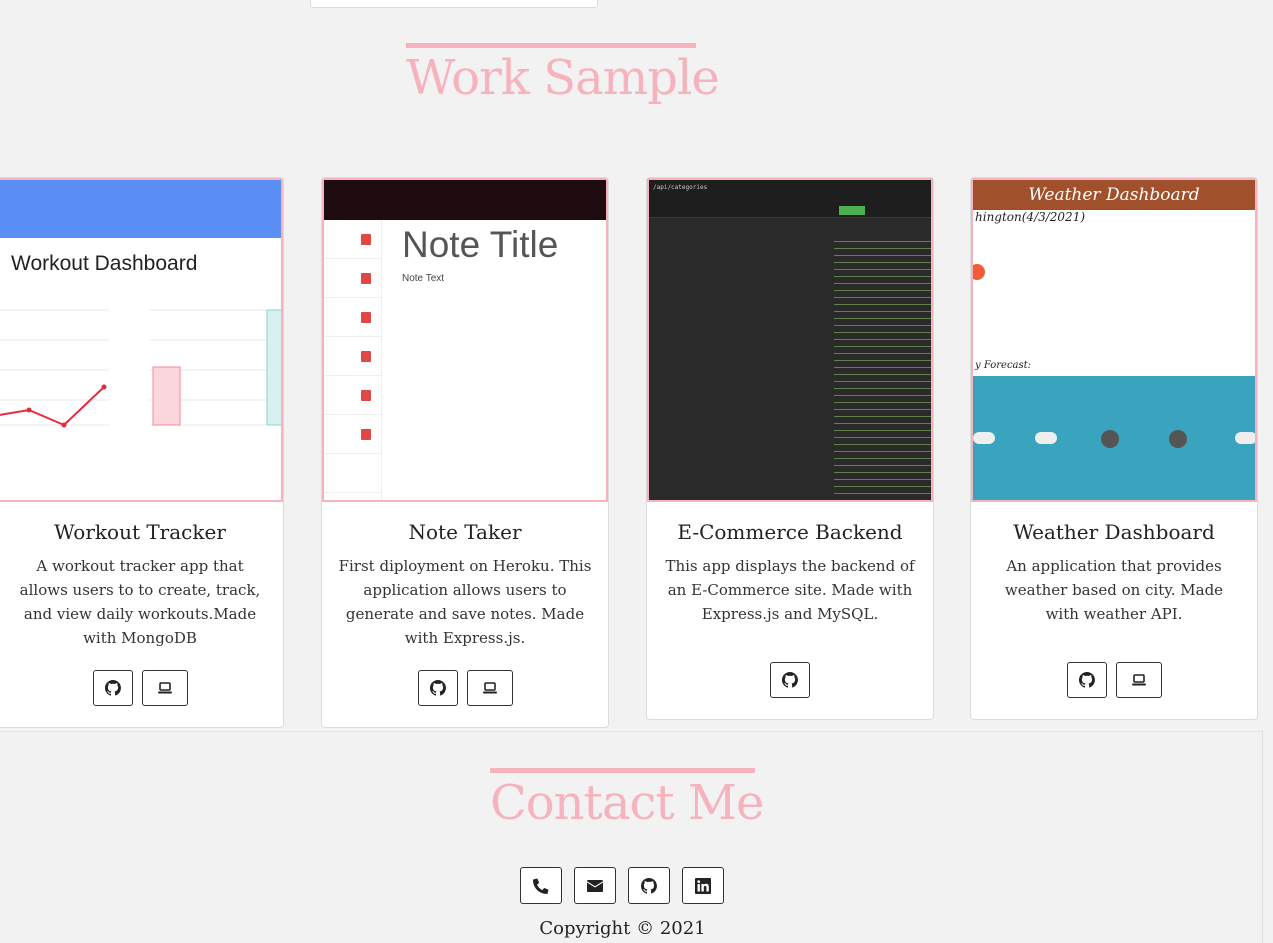 This screenshot has width=1273, height=943. I want to click on contact-links, so click(622, 885).